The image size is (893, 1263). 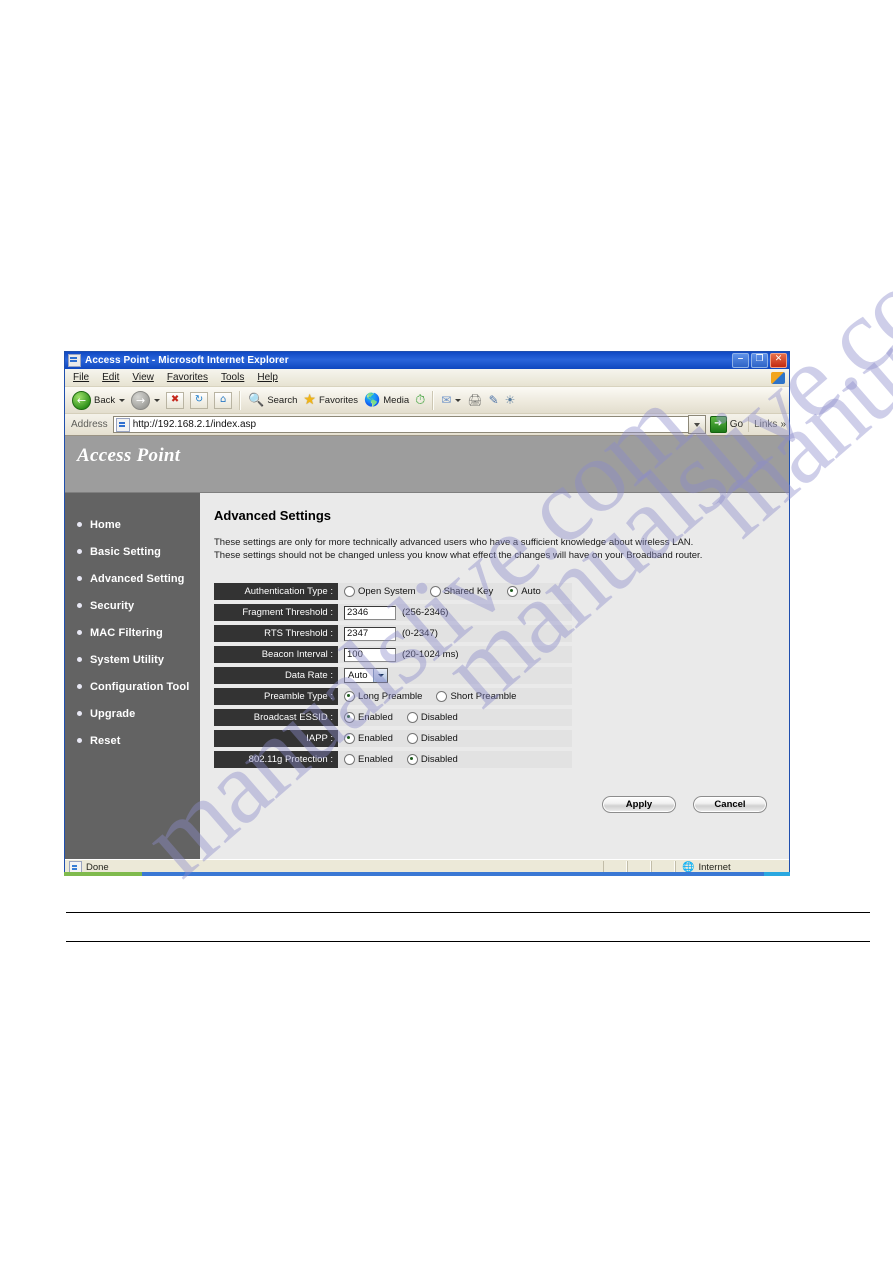 I want to click on radio-option-open-system: Open System, so click(x=380, y=591).